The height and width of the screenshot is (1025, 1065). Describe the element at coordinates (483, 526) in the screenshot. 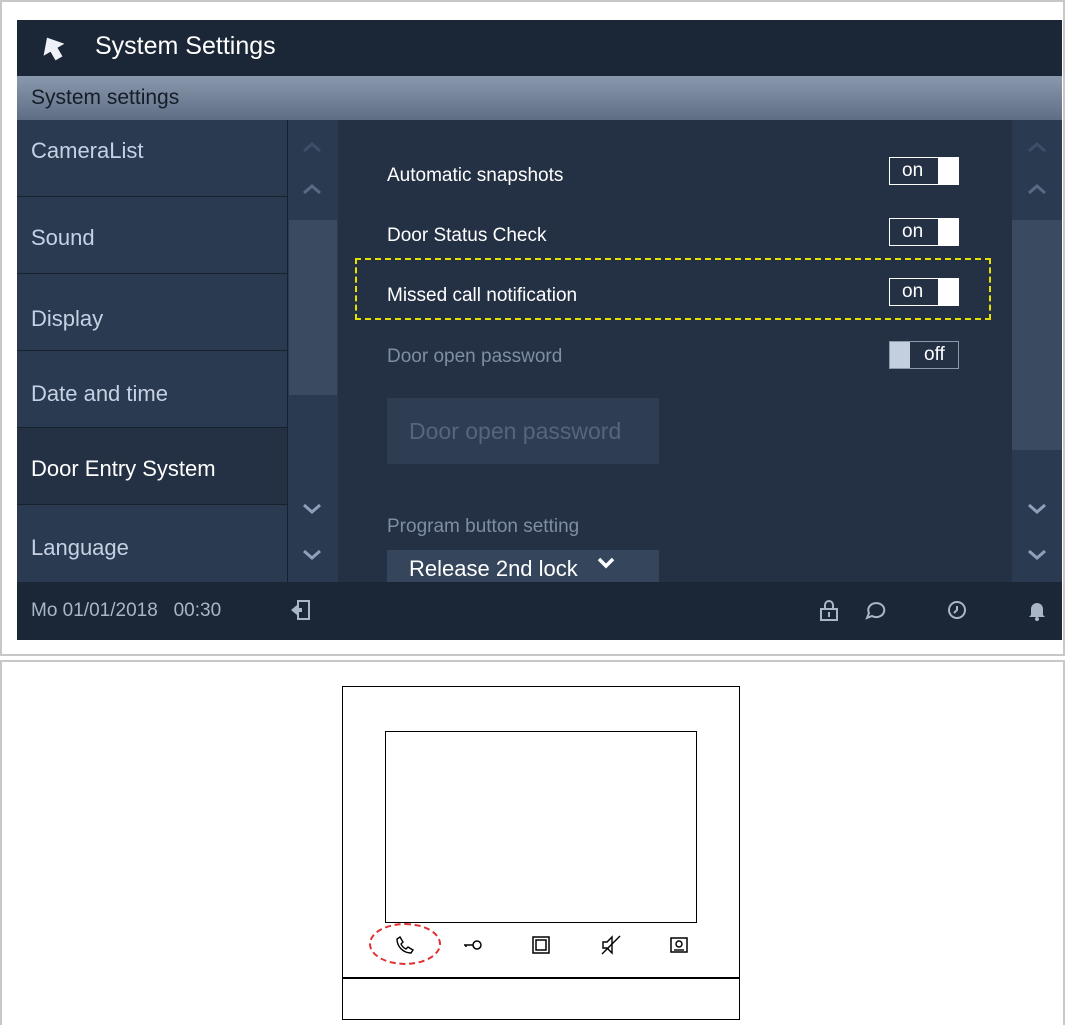

I see `program-button-setting-label: Program button setting` at that location.